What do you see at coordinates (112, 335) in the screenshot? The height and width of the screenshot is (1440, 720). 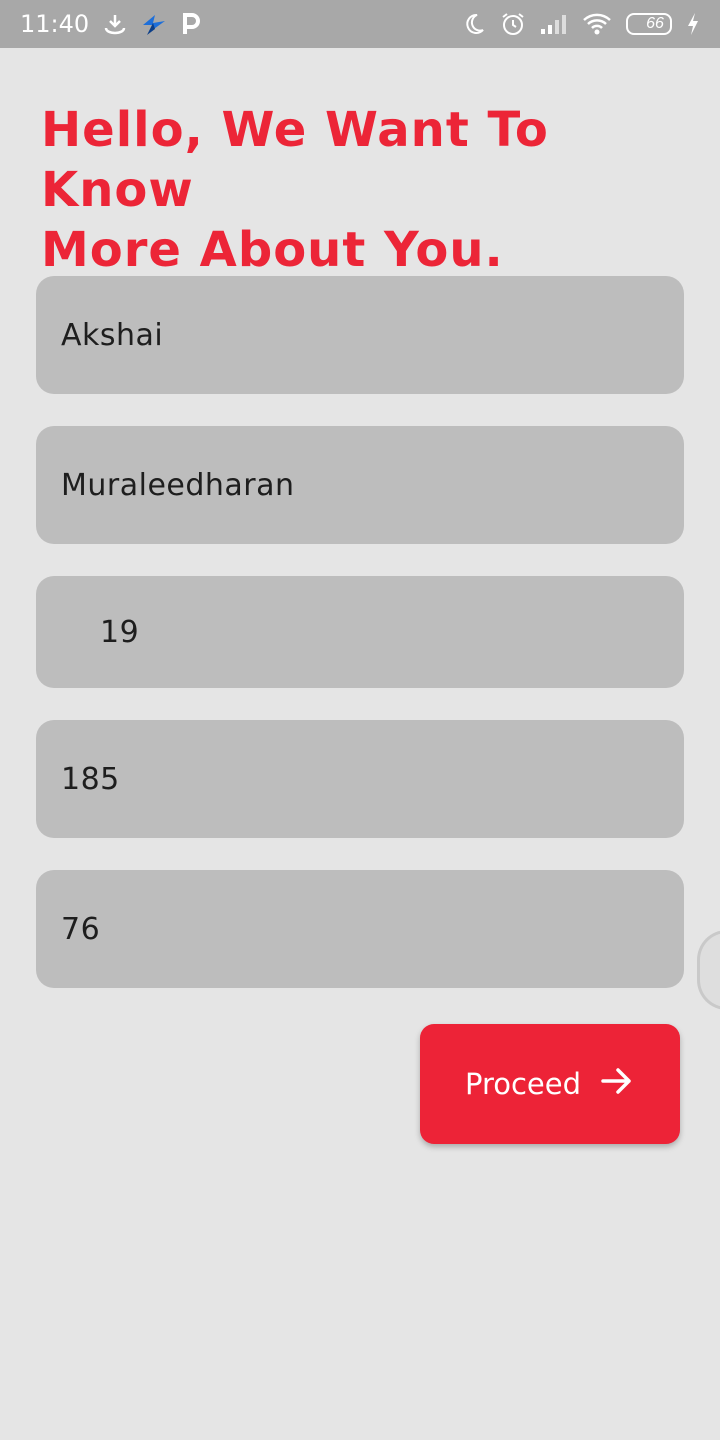 I see `first-name-value: Akshai` at bounding box center [112, 335].